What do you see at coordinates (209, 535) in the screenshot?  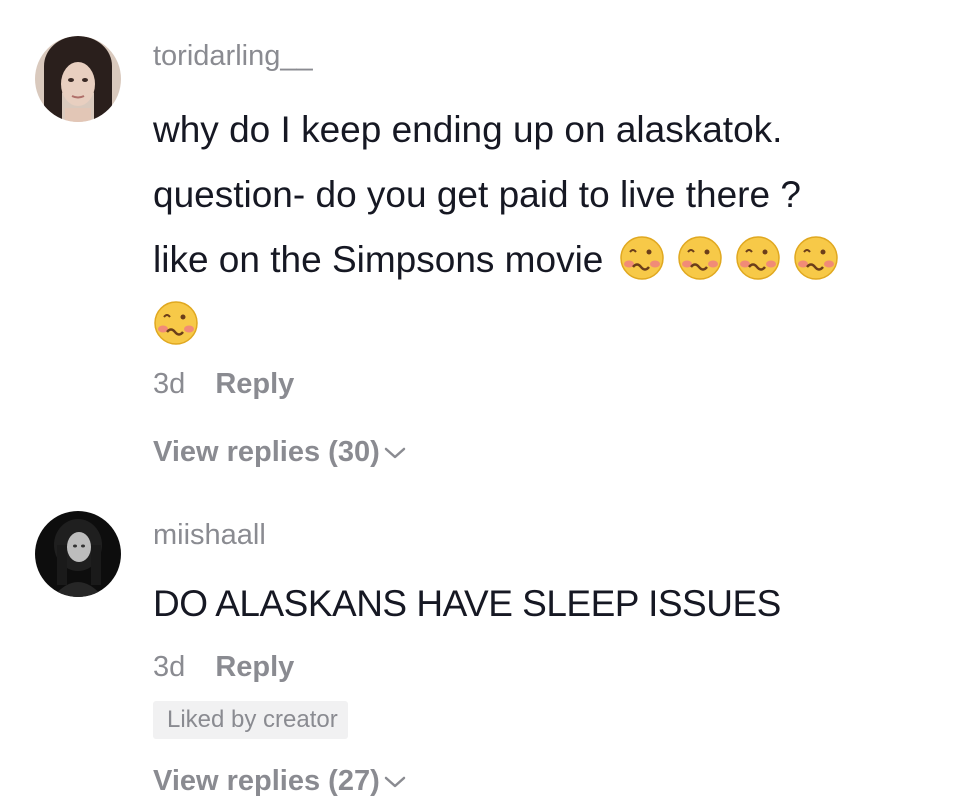 I see `comment-username: miishaall` at bounding box center [209, 535].